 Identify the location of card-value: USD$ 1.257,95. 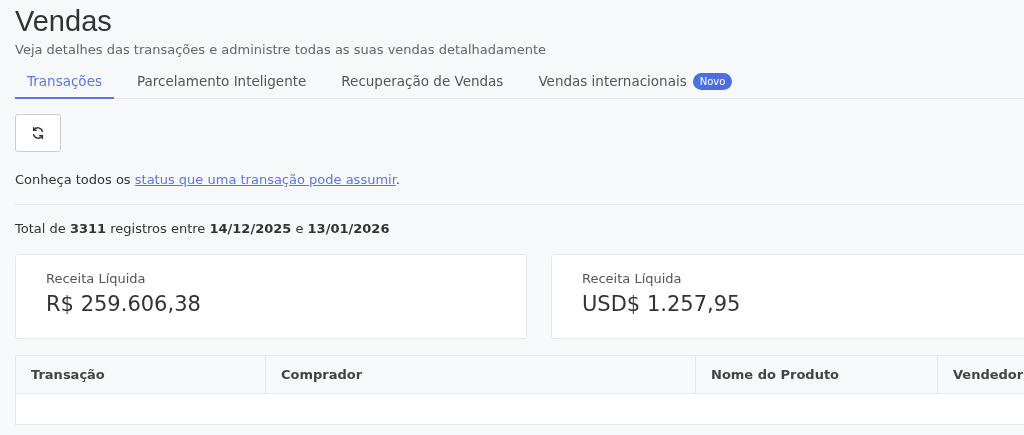
(661, 304).